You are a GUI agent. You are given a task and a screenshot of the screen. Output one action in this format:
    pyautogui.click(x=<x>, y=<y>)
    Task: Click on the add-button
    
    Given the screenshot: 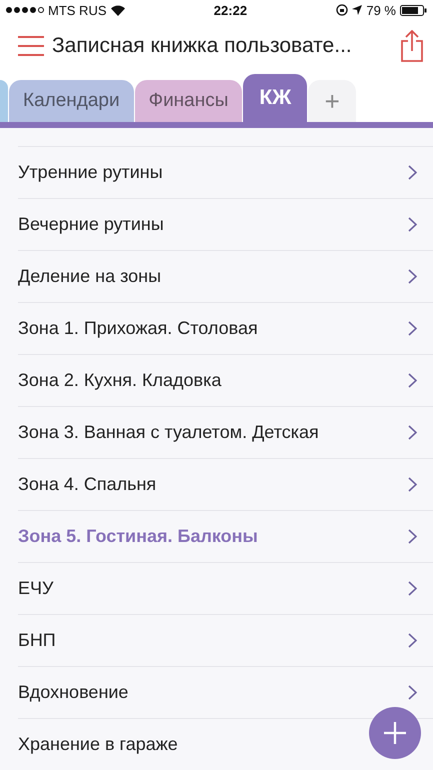 What is the action you would take?
    pyautogui.click(x=395, y=733)
    